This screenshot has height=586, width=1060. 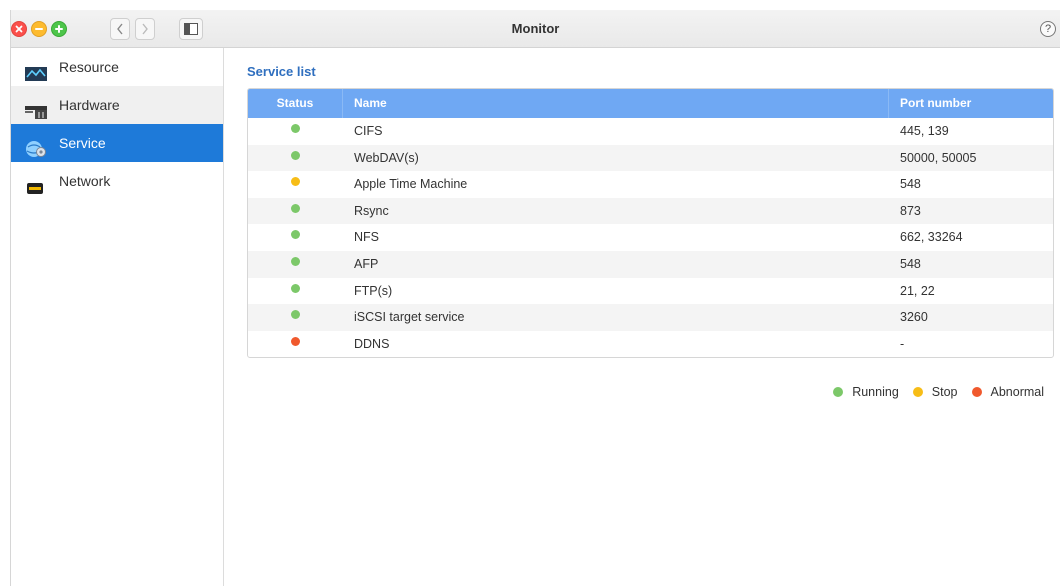 I want to click on sidebar-item-label: Resource, so click(x=89, y=67).